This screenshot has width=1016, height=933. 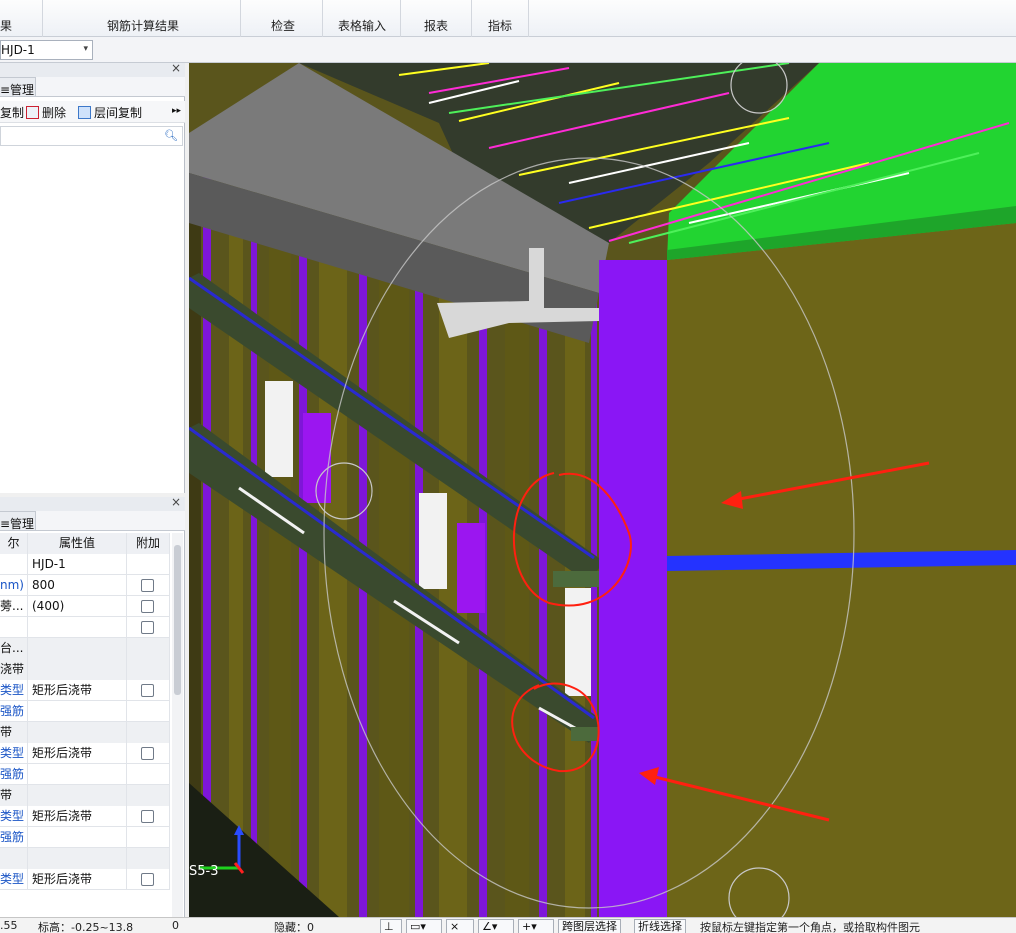 I want to click on status-angle-button: ∠▾, so click(x=496, y=926).